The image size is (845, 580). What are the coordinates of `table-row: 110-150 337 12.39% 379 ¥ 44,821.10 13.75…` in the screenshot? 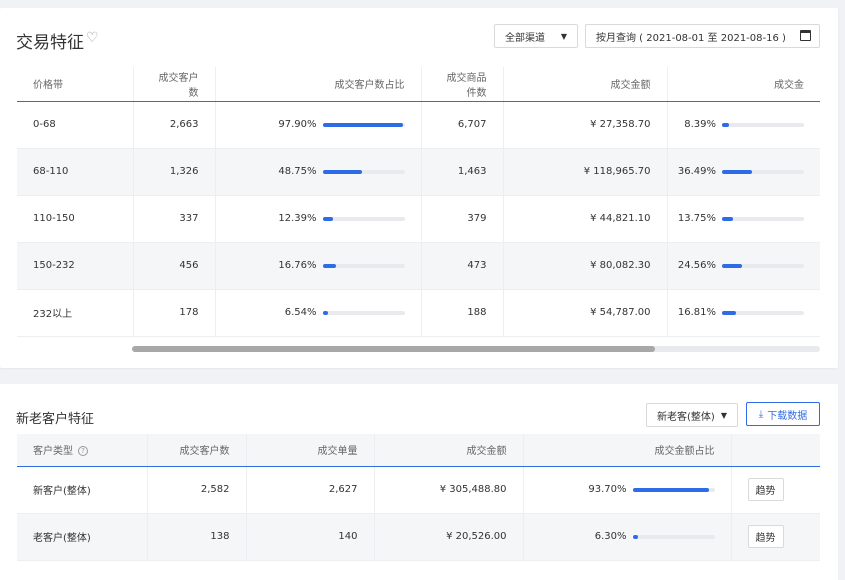 It's located at (418, 219).